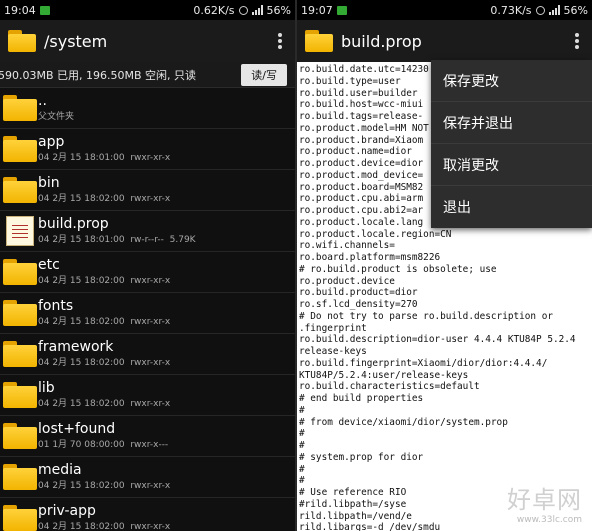  What do you see at coordinates (317, 10) in the screenshot?
I see `status-time: 19:07` at bounding box center [317, 10].